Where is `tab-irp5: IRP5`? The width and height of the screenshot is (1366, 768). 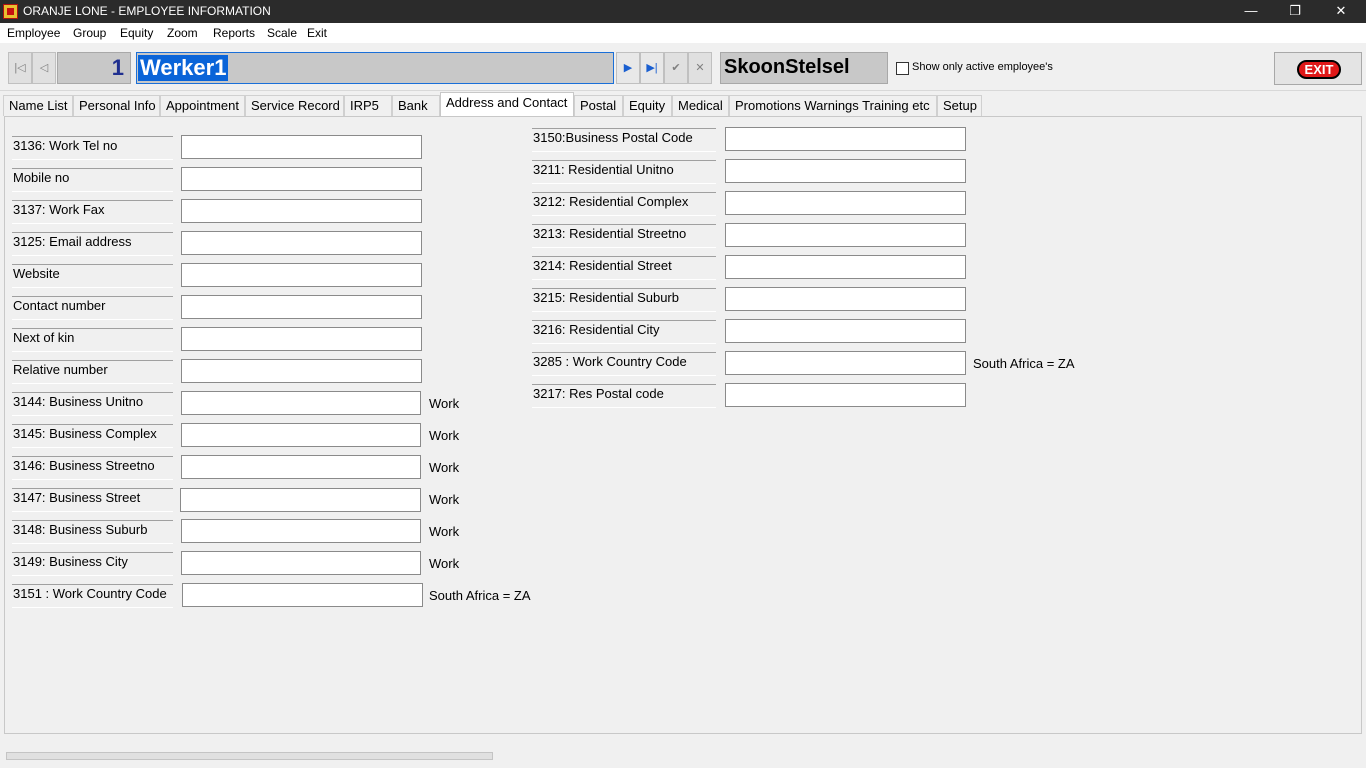
tab-irp5: IRP5 is located at coordinates (368, 105).